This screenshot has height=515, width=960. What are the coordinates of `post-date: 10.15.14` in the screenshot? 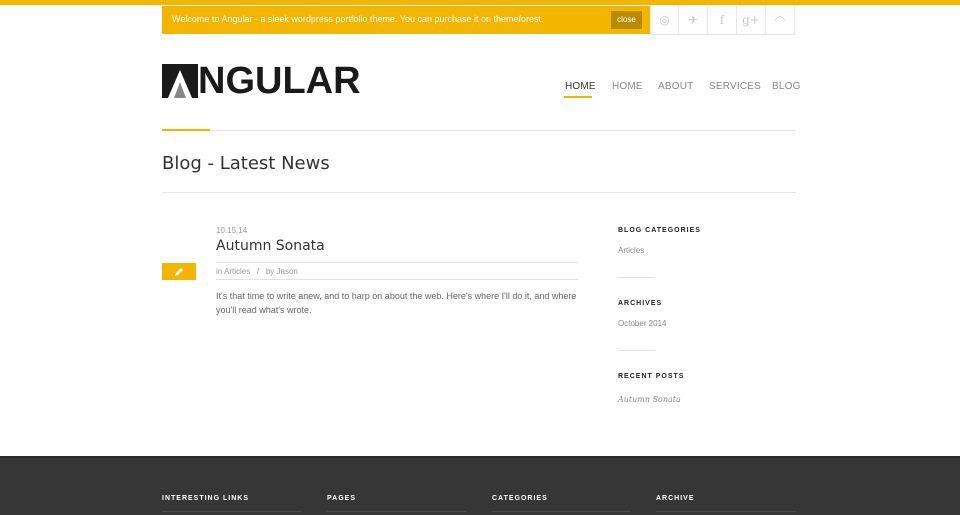 It's located at (232, 230).